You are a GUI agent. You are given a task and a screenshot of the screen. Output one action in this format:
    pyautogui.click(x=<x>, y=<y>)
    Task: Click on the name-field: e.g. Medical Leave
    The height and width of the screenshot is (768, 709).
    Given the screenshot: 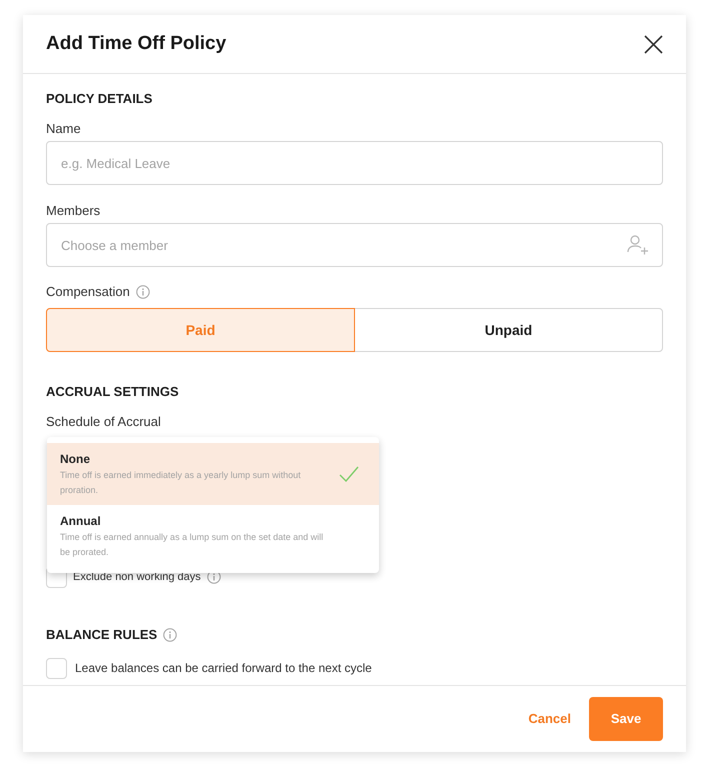 What is the action you would take?
    pyautogui.click(x=354, y=163)
    